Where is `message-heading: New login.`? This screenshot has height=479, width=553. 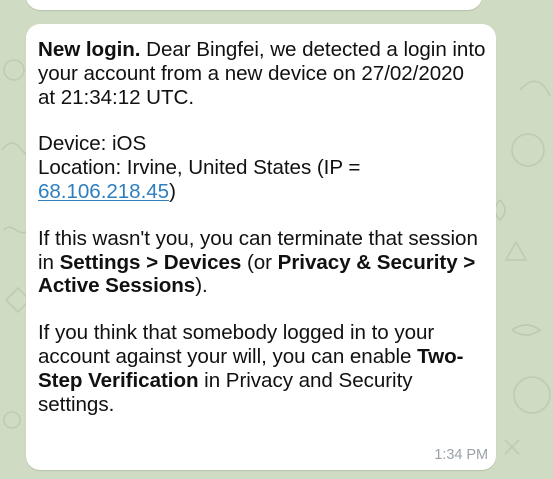 message-heading: New login. is located at coordinates (89, 49).